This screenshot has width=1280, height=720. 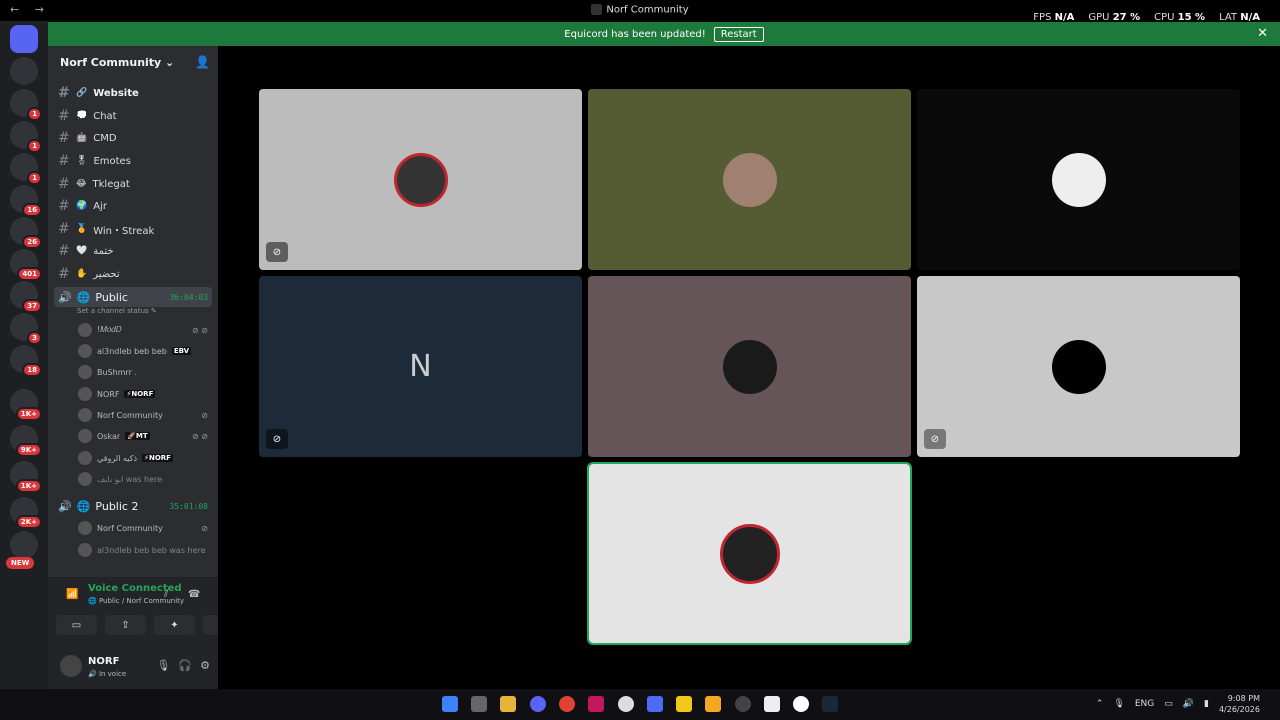 What do you see at coordinates (133, 274) in the screenshot?
I see `channel-tahdeer: # ✋ تحضير` at bounding box center [133, 274].